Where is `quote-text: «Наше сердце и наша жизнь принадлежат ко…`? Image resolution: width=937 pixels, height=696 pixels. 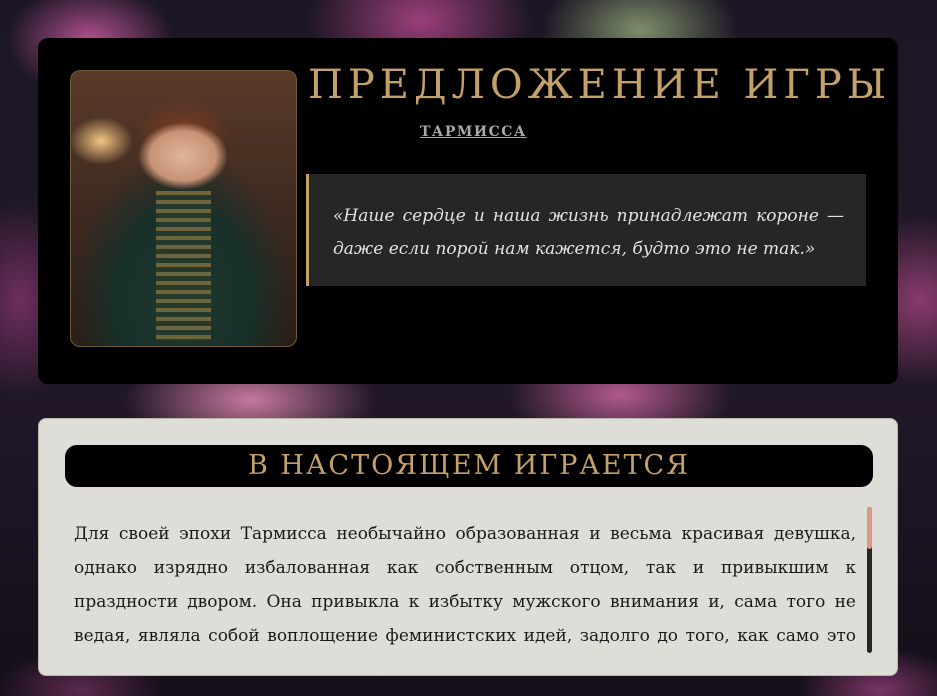 quote-text: «Наше сердце и наша жизнь принадлежат ко… is located at coordinates (588, 232).